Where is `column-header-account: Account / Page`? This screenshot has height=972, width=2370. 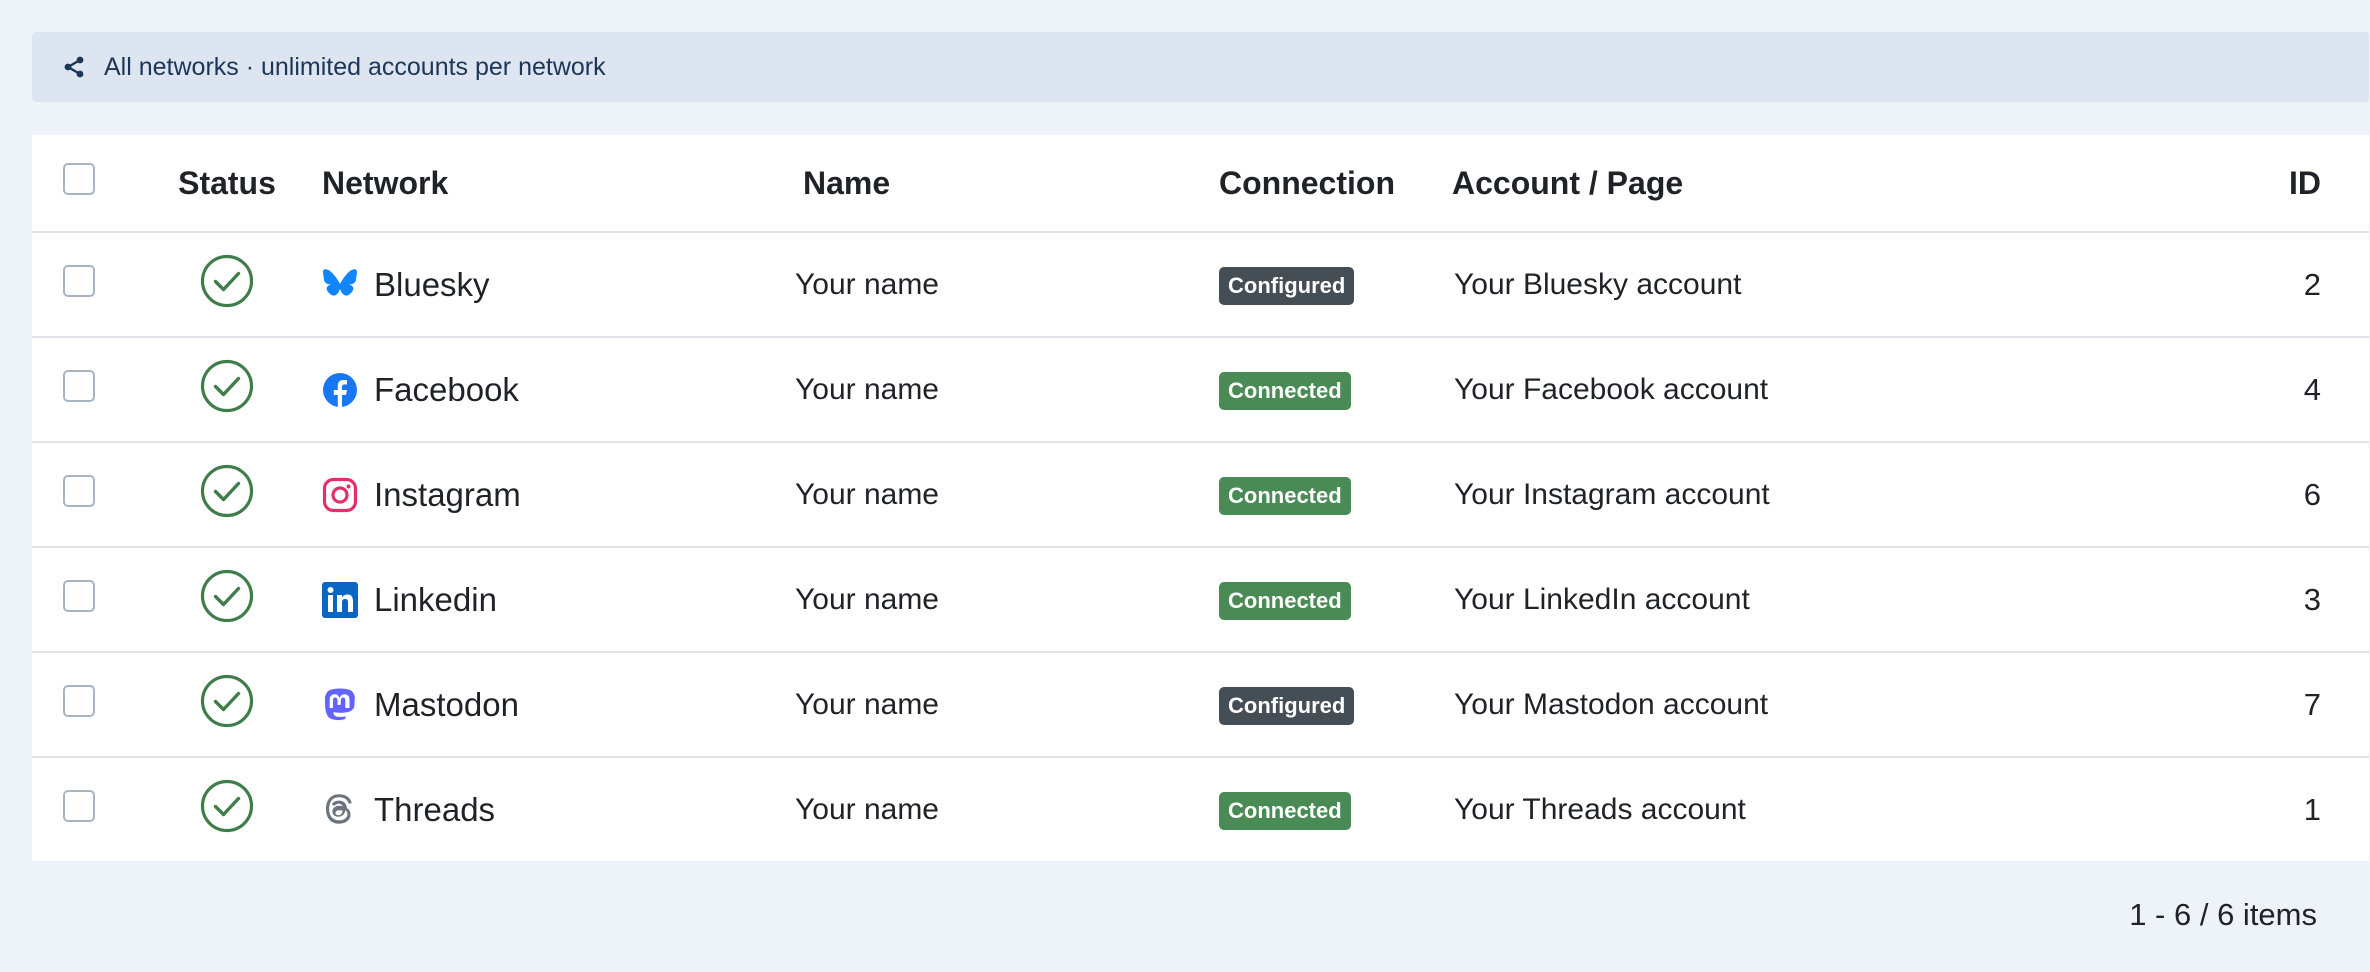 column-header-account: Account / Page is located at coordinates (1860, 183).